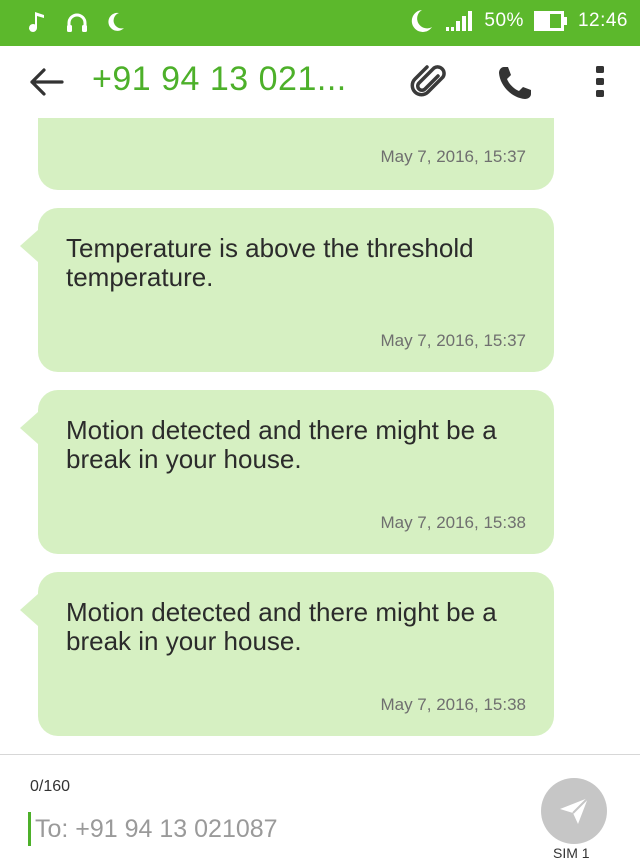  What do you see at coordinates (602, 20) in the screenshot?
I see `clock: 12:46` at bounding box center [602, 20].